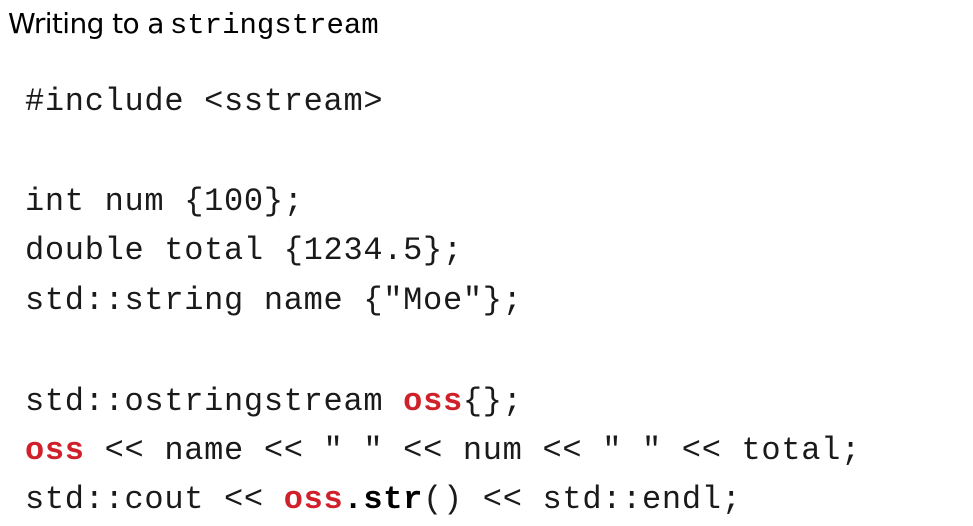  I want to click on code-line-cout: std::cout << oss.str() << std::endl;, so click(383, 500).